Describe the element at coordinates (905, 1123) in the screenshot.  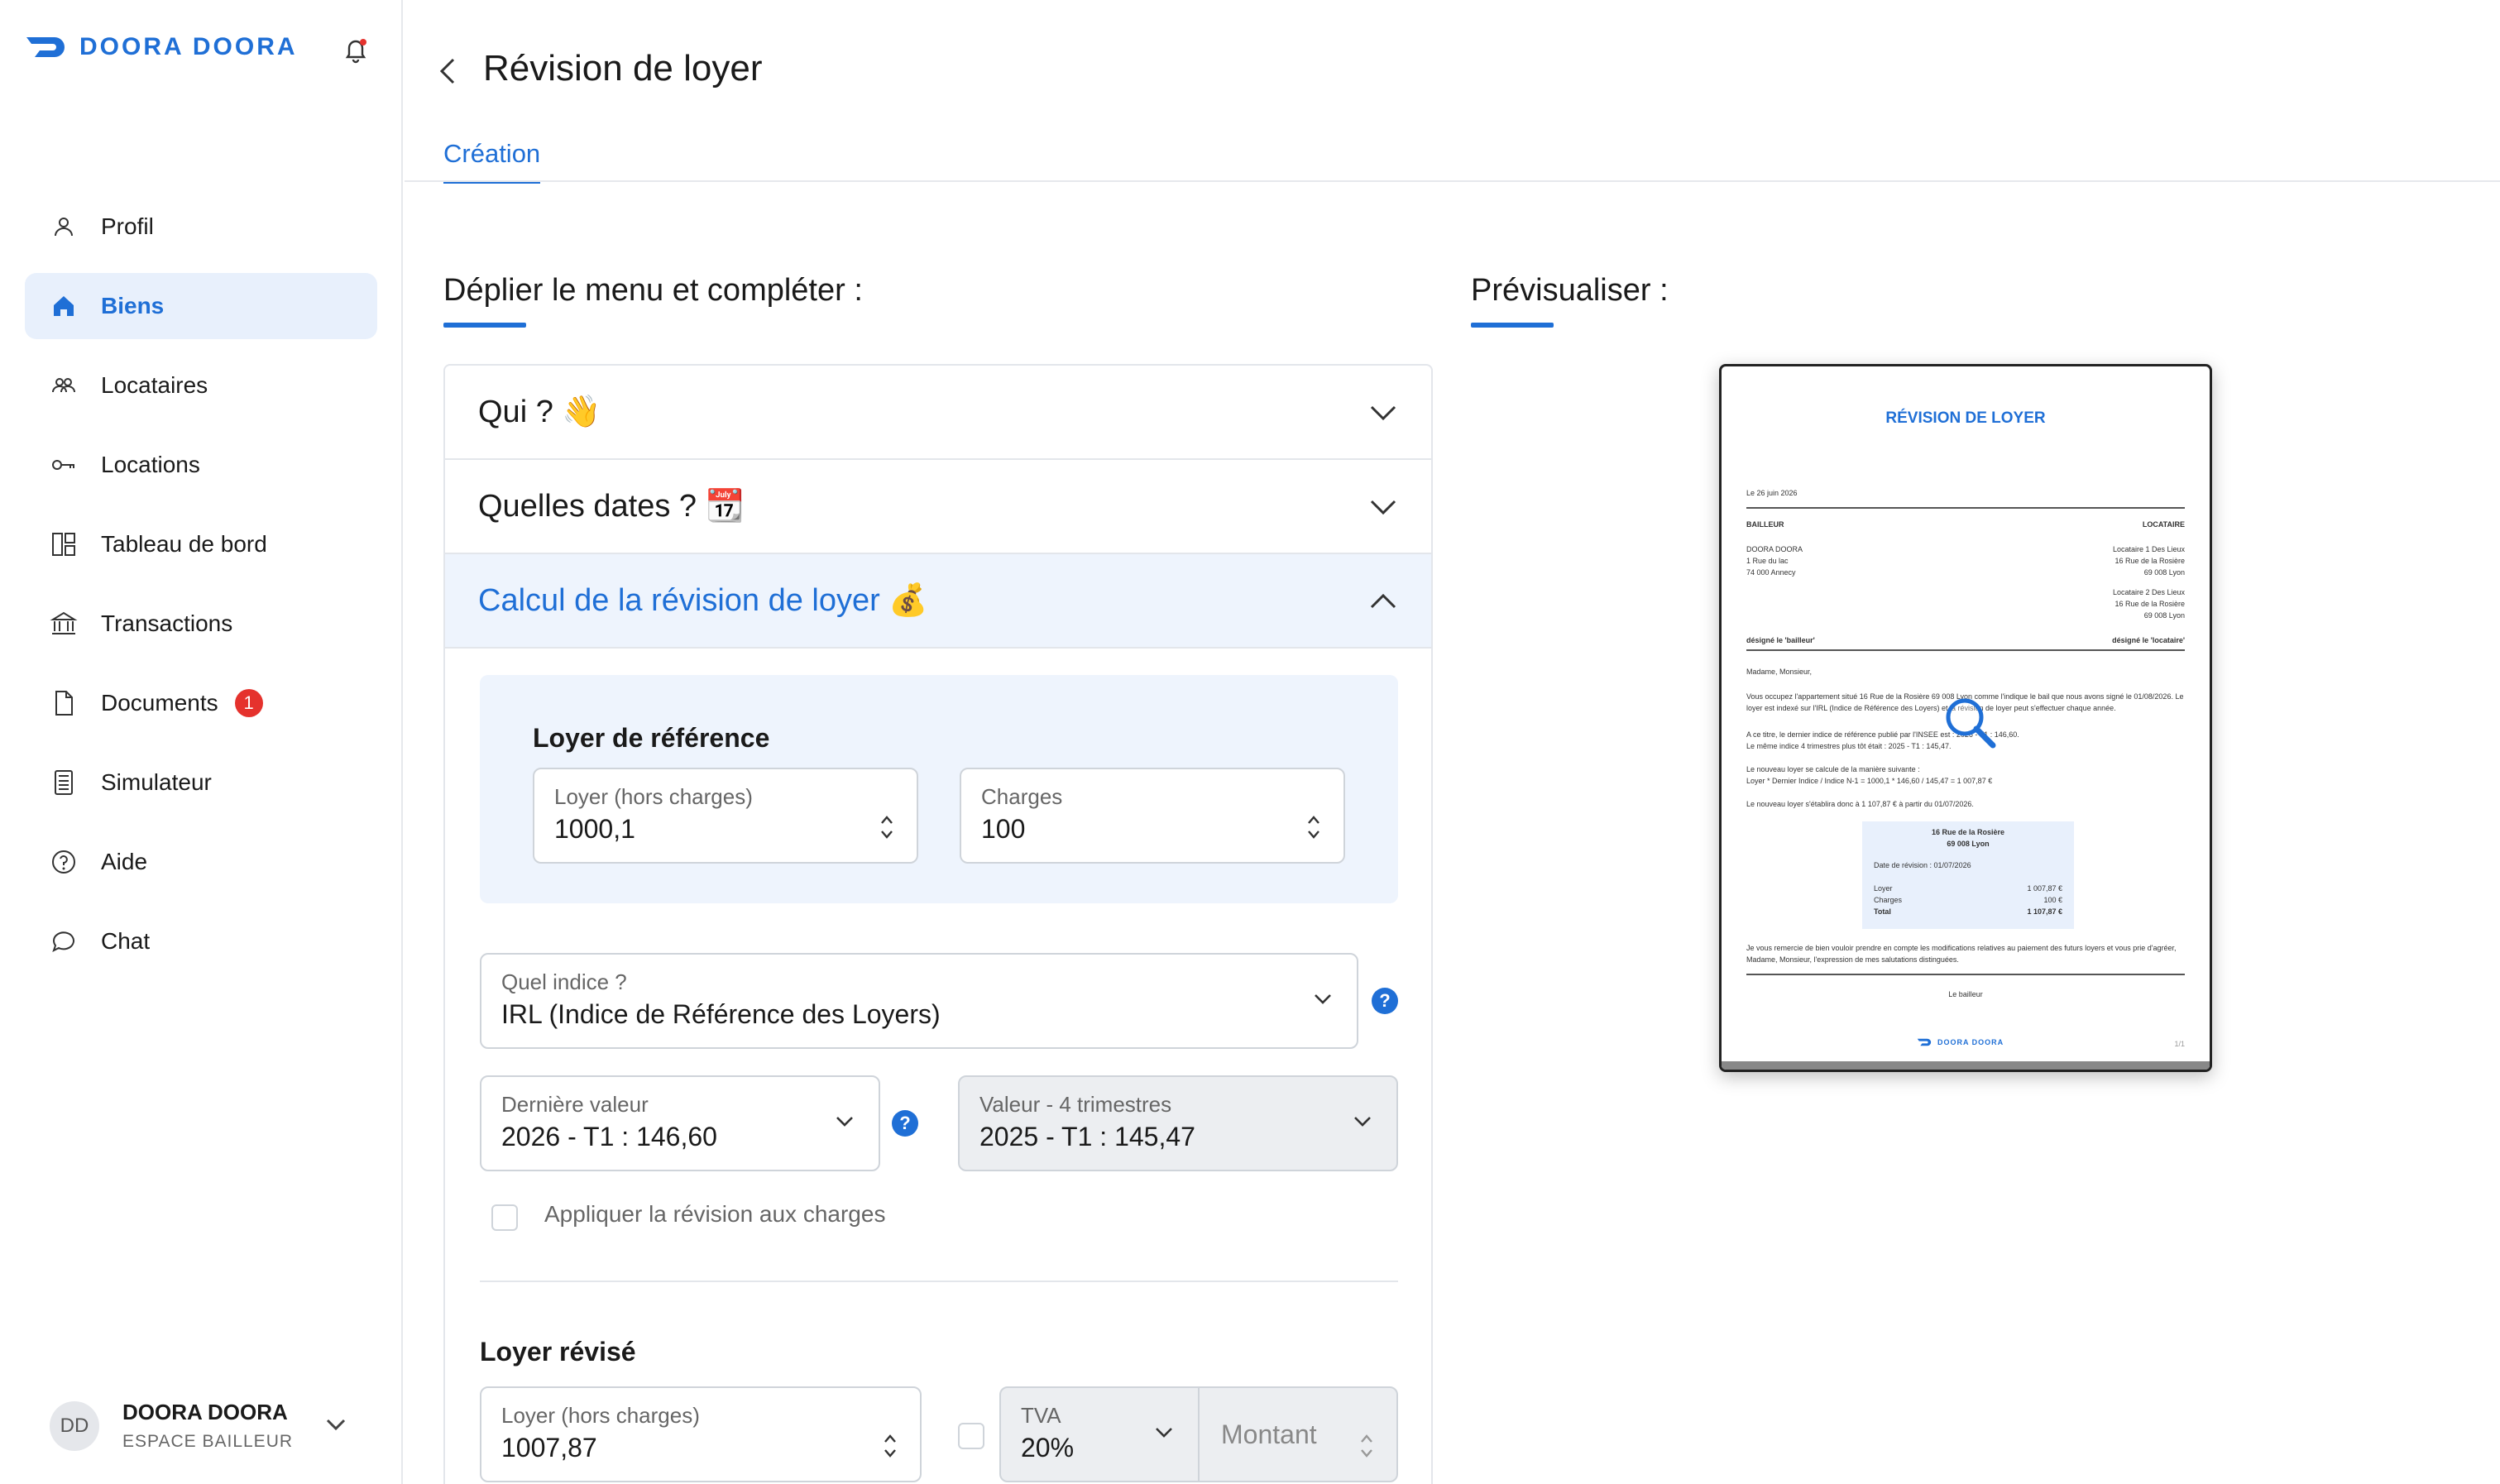
I see `last-value-help-icon: ?` at that location.